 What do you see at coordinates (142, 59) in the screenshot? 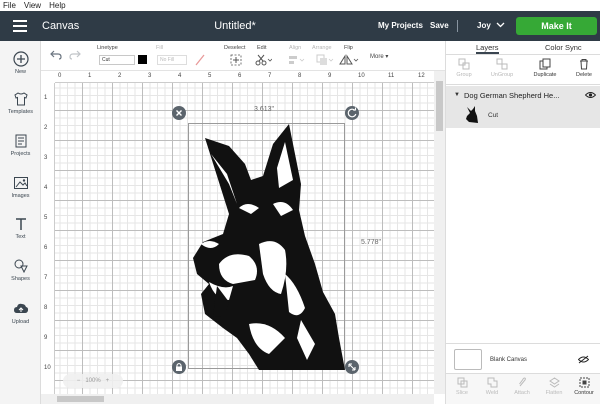
I see `linetype-color-swatch` at bounding box center [142, 59].